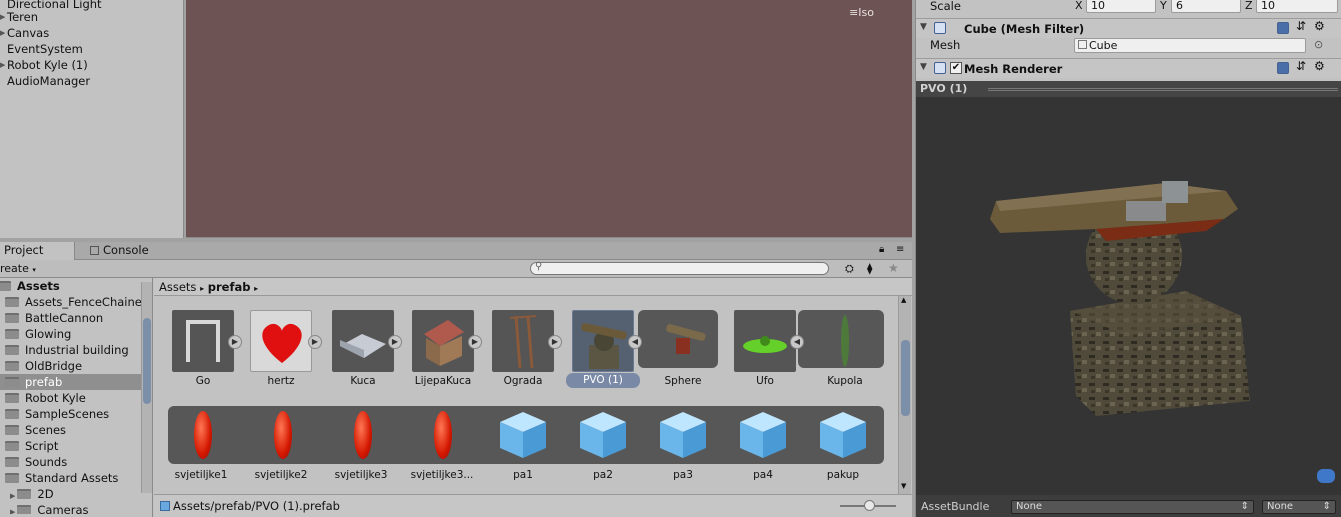  Describe the element at coordinates (363, 341) in the screenshot. I see `asset-thumb-kuca` at that location.